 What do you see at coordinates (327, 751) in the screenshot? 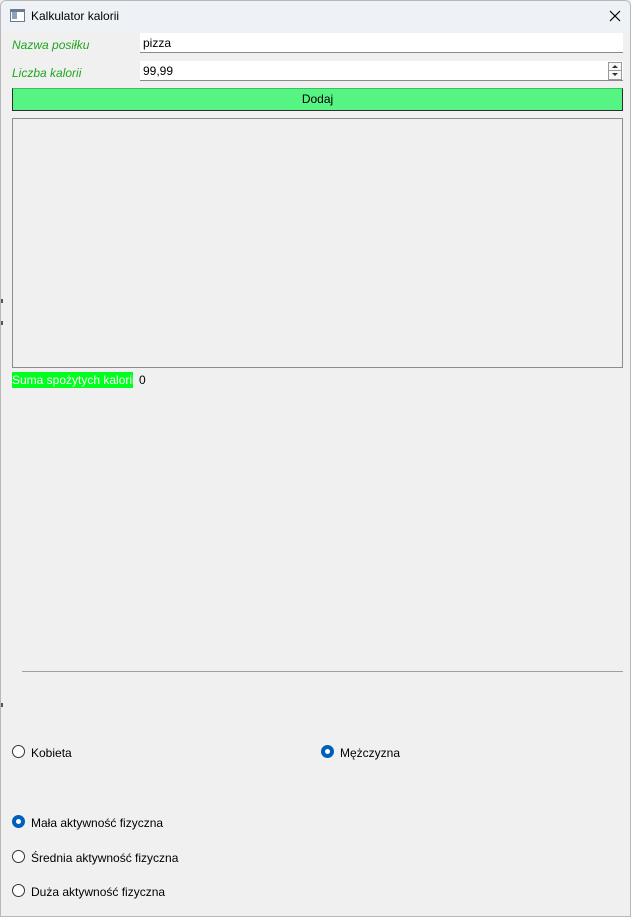
I see `radio-gender-male` at bounding box center [327, 751].